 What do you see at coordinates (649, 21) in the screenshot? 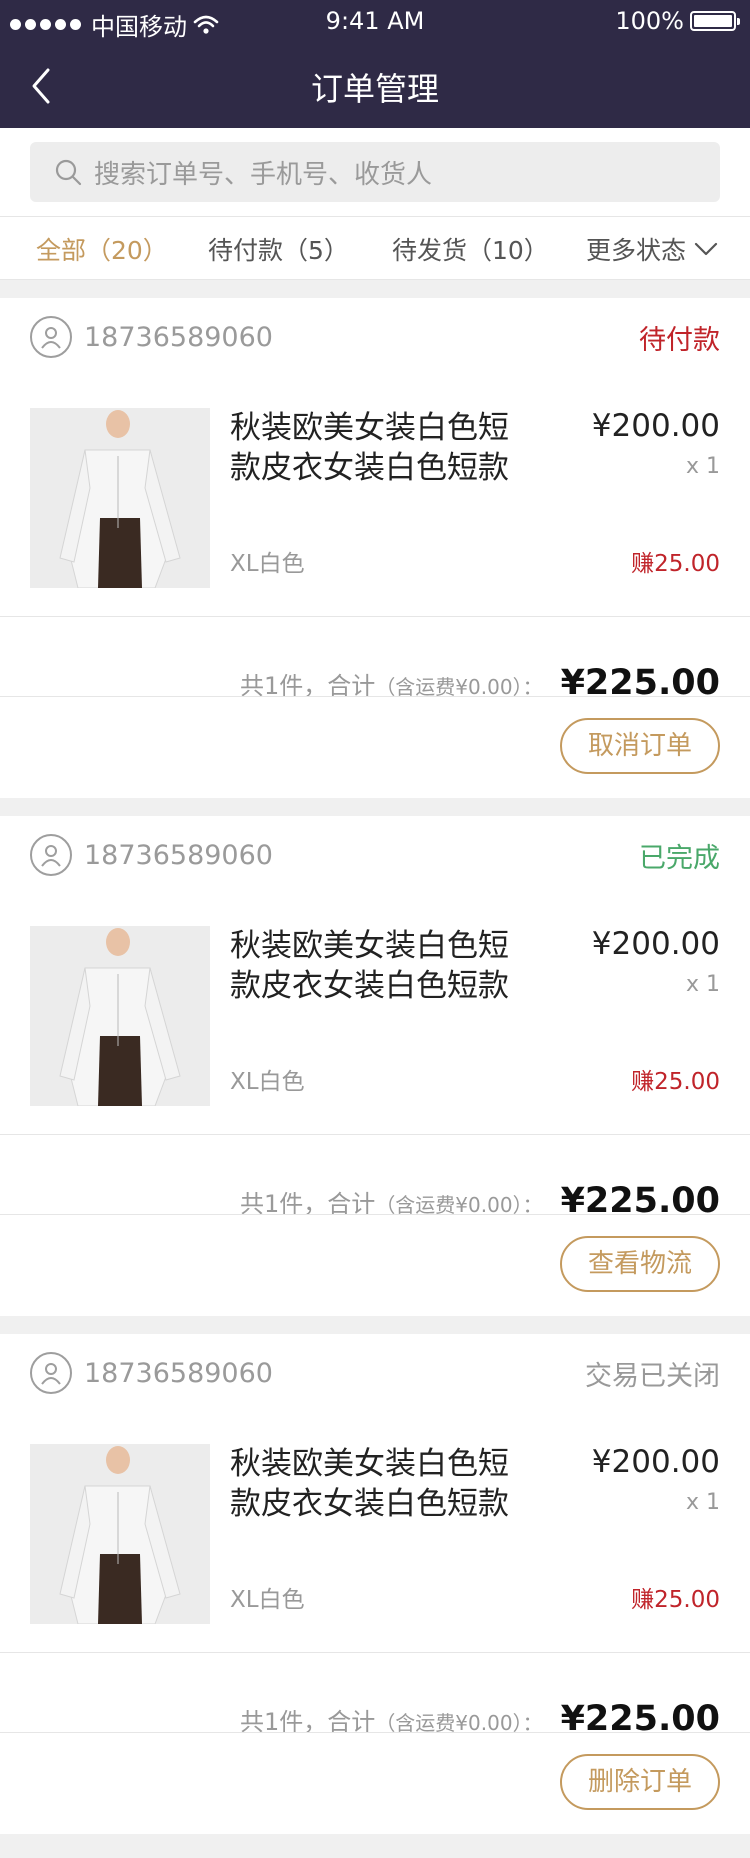
I see `battery-percent: 100%` at bounding box center [649, 21].